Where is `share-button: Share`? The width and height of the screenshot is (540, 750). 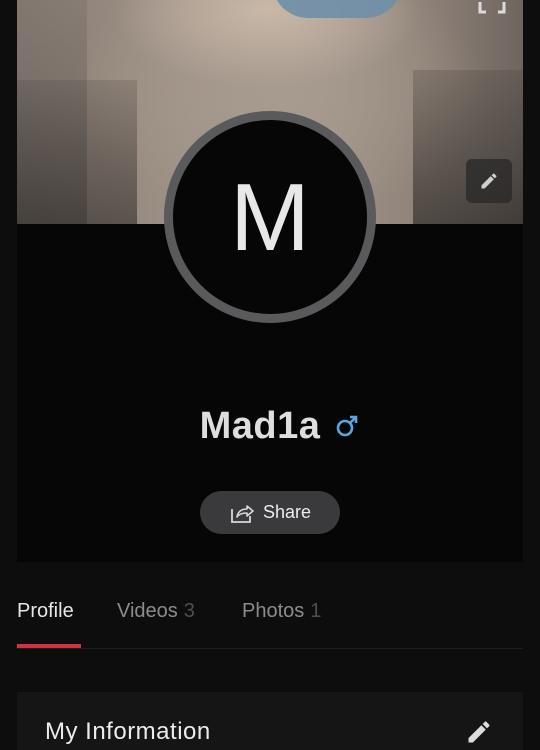
share-button: Share is located at coordinates (270, 512).